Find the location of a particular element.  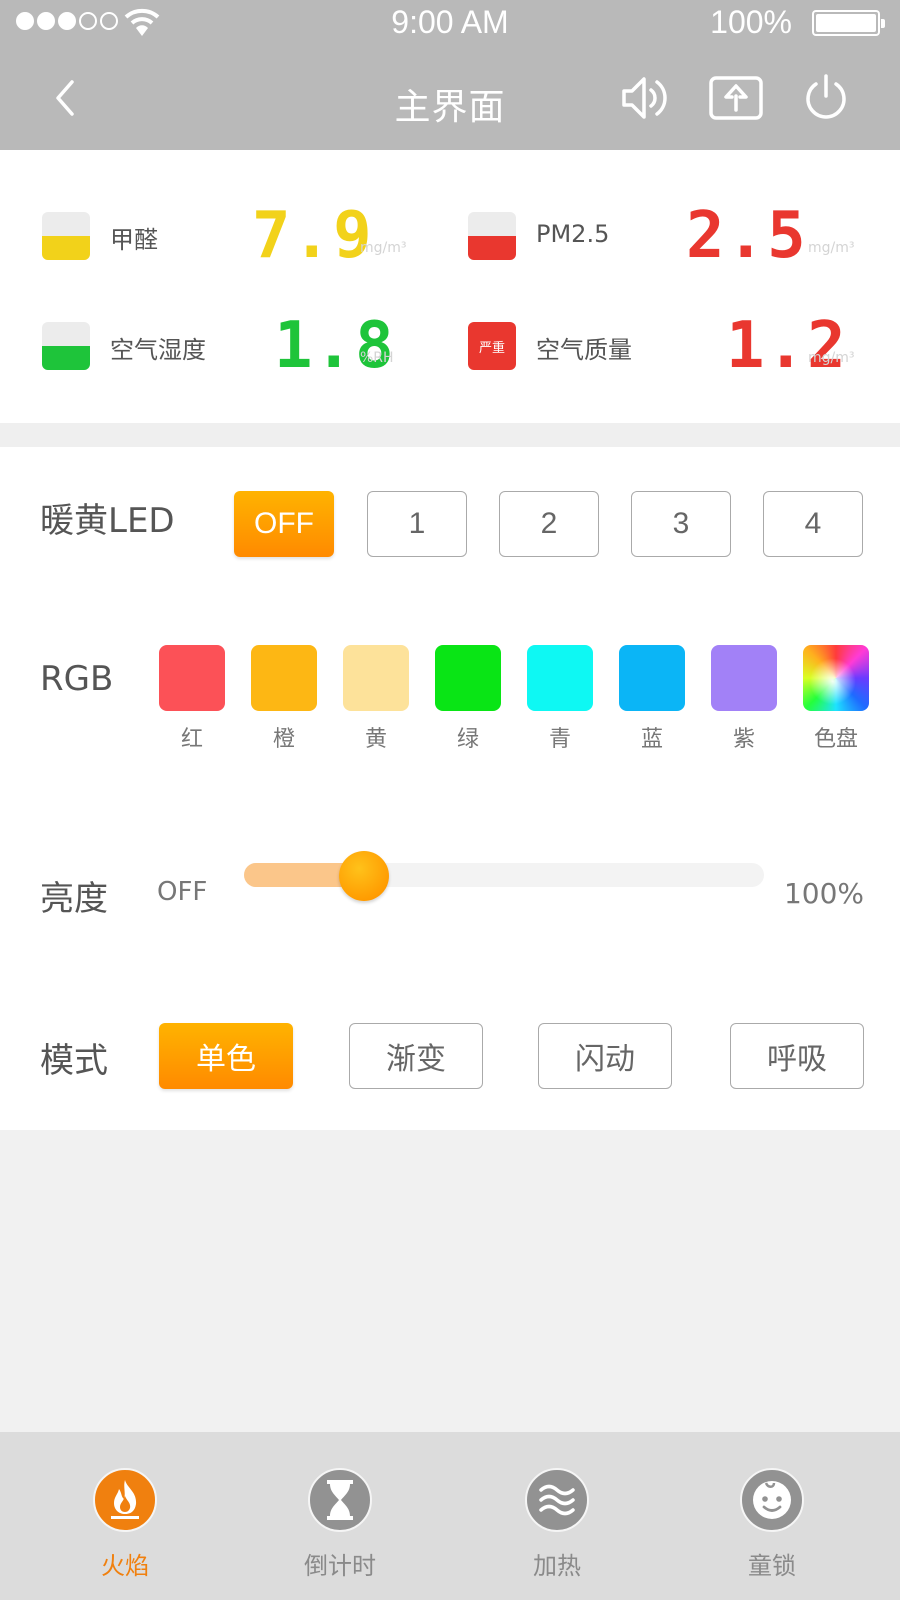

mode-flash-button: 闪动 is located at coordinates (605, 1056).